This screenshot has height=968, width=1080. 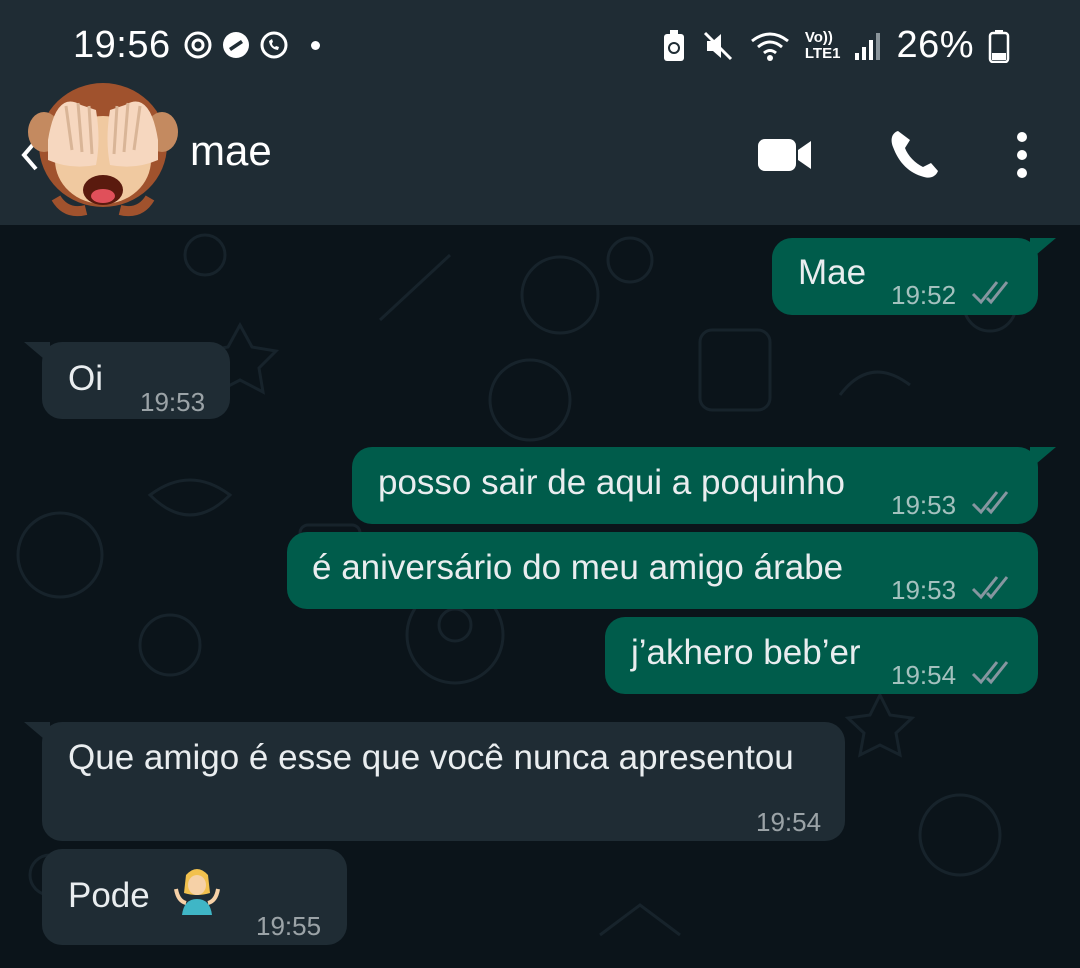 What do you see at coordinates (109, 895) in the screenshot?
I see `message-text: Pode` at bounding box center [109, 895].